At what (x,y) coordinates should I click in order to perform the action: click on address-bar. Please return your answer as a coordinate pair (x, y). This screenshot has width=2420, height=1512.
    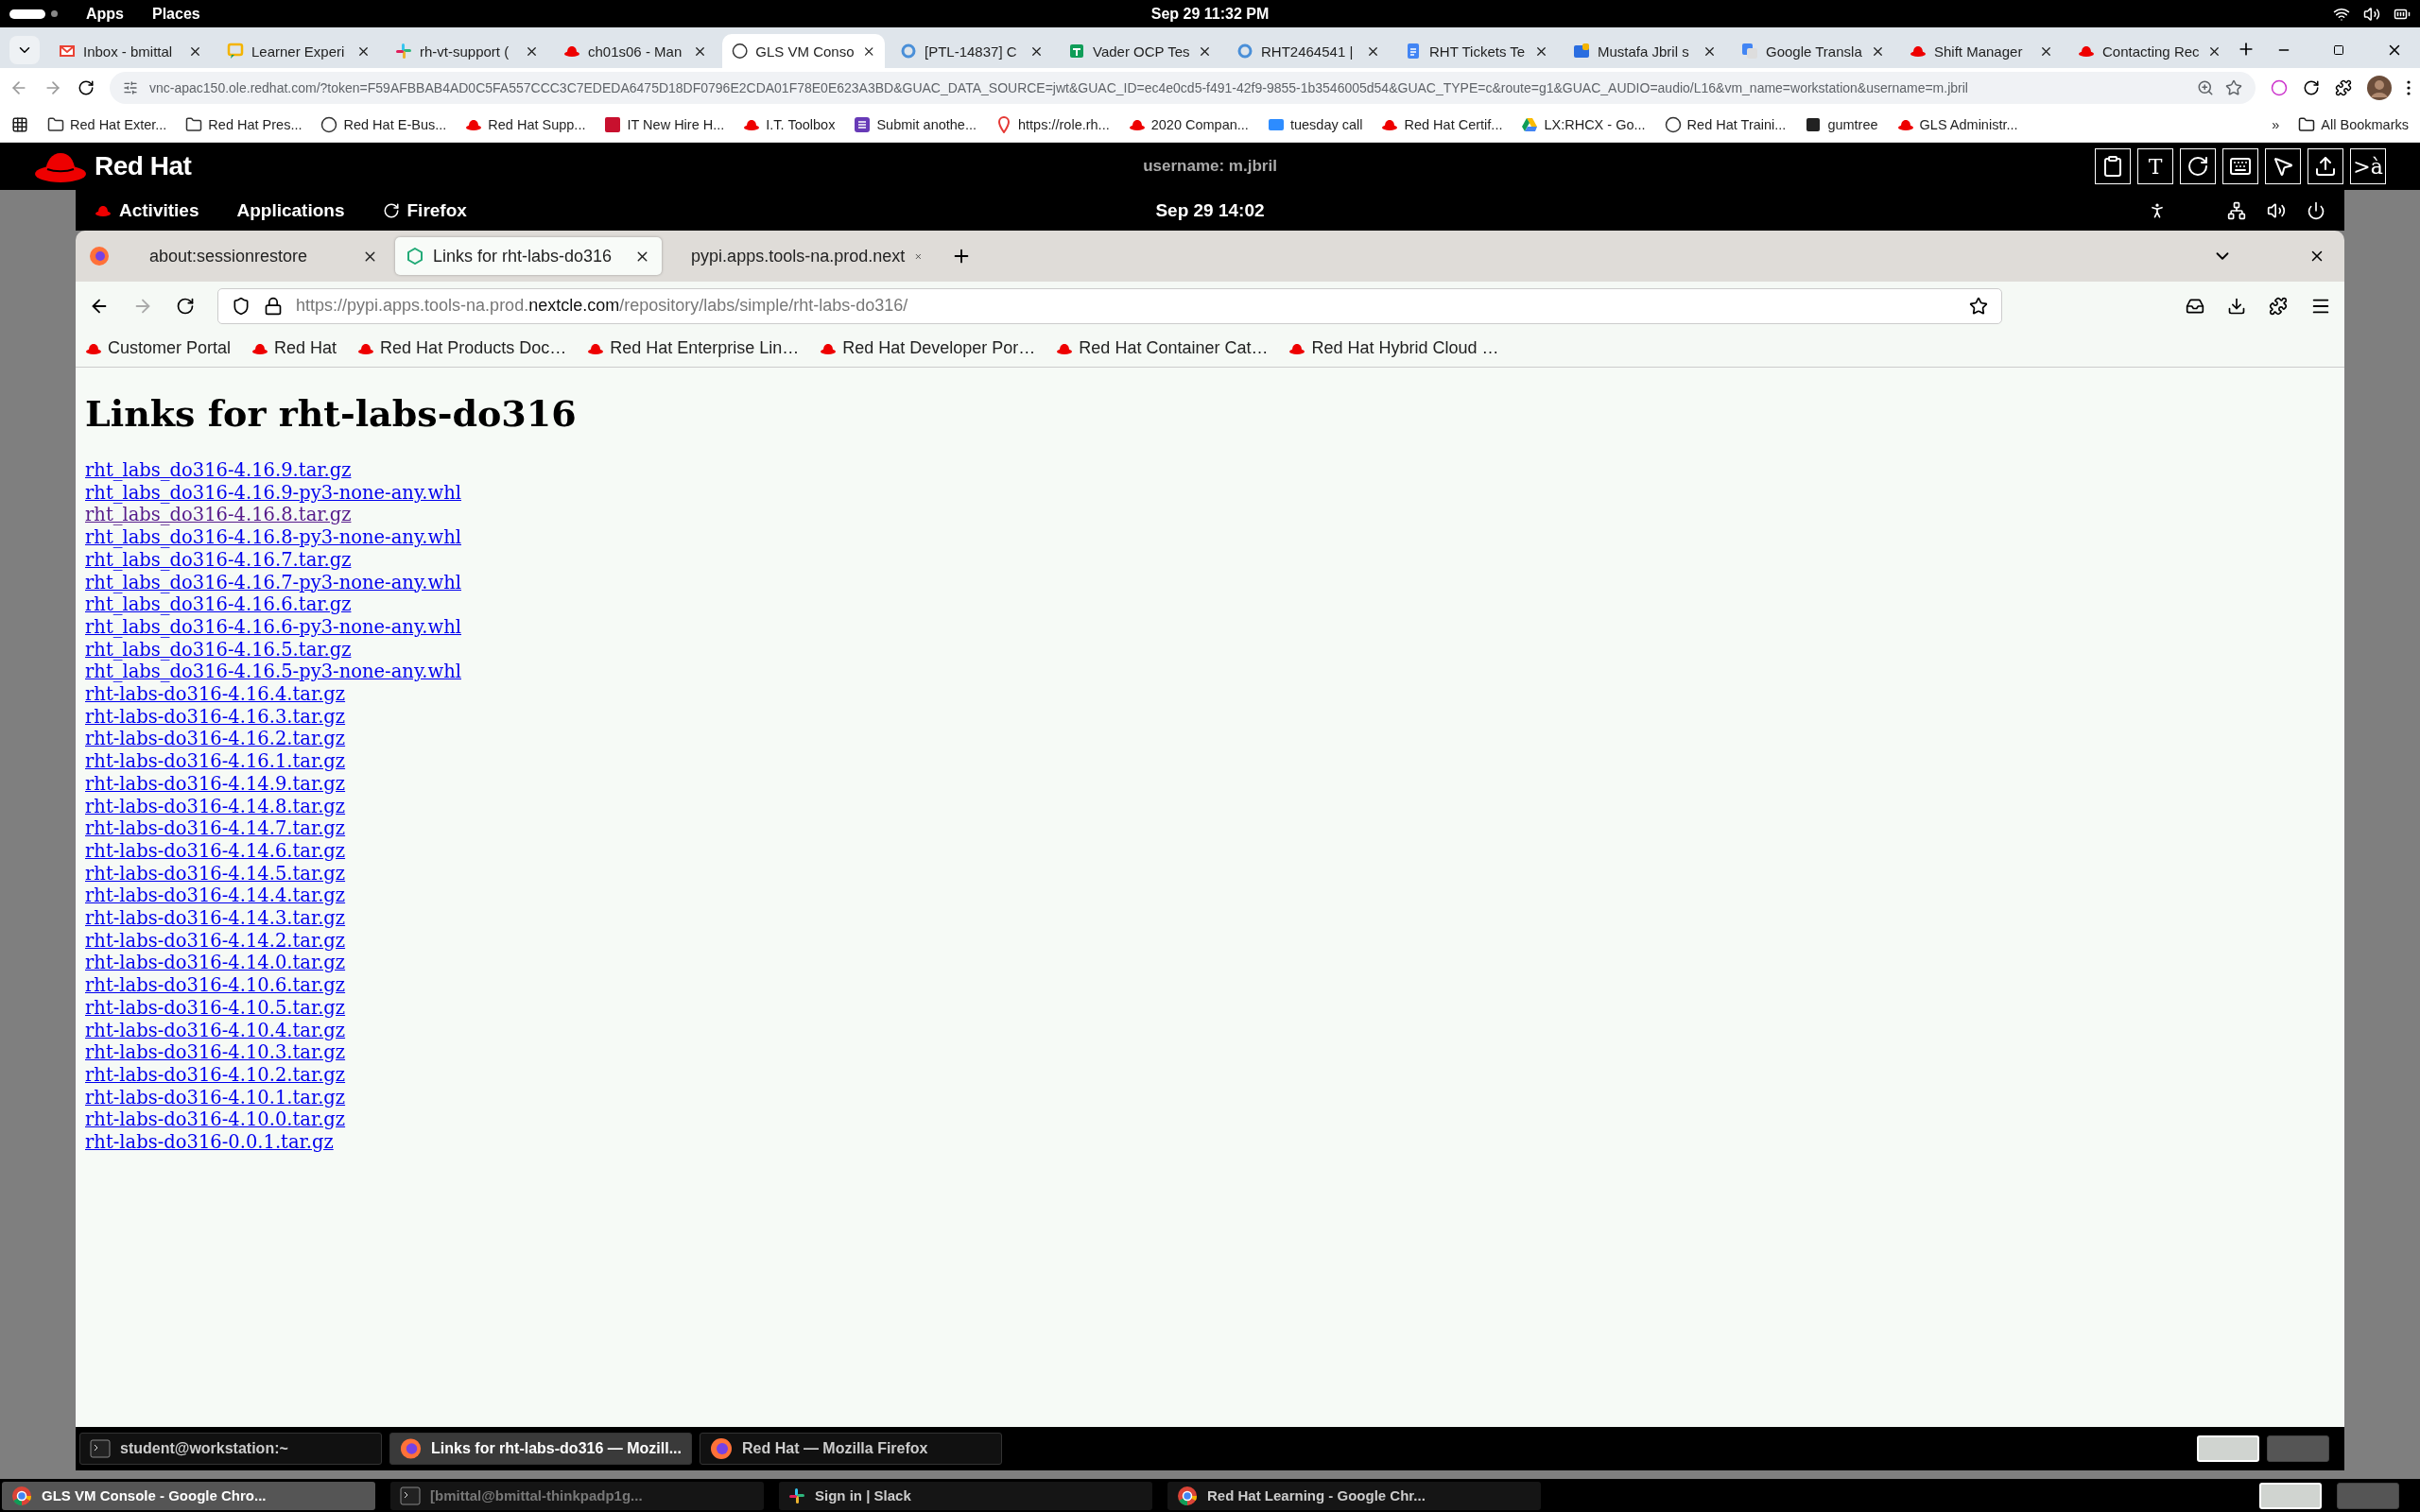
    Looking at the image, I should click on (1183, 88).